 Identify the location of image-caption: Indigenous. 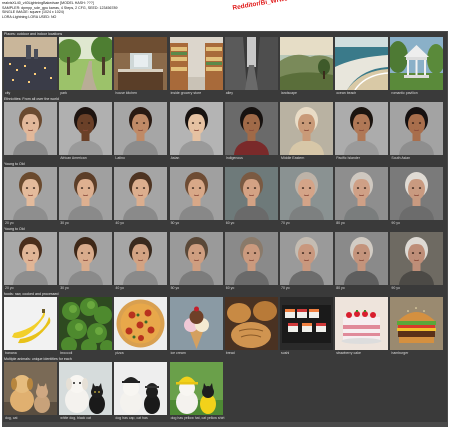
(234, 157).